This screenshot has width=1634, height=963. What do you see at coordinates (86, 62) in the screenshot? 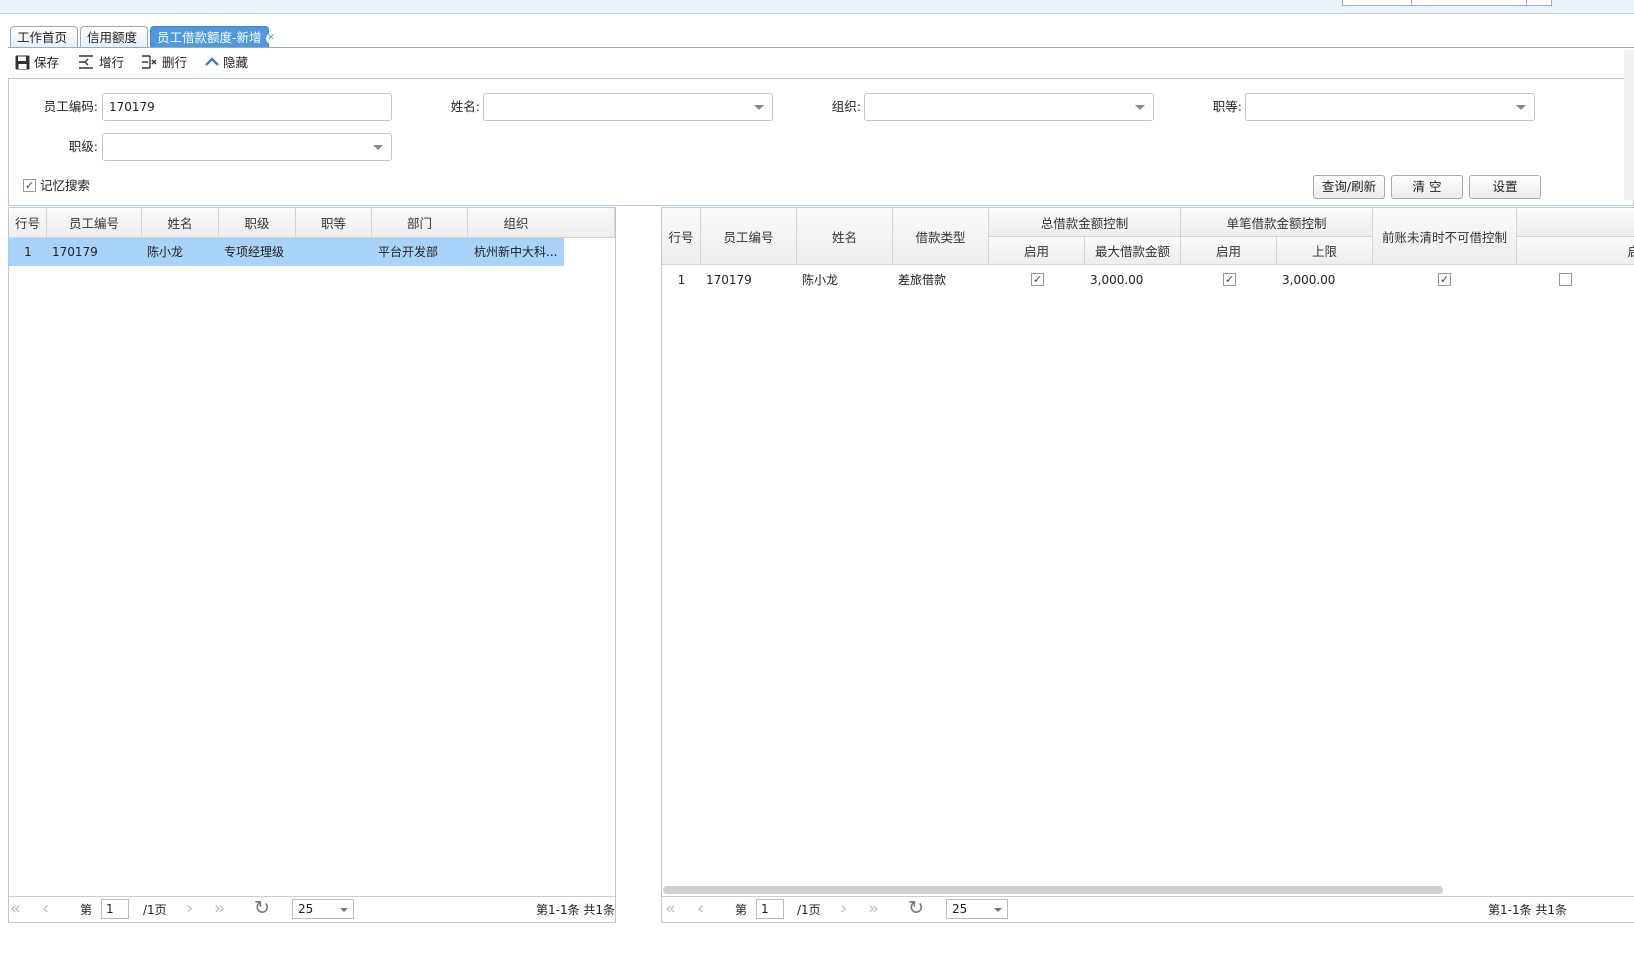
I see `add-row-icon` at bounding box center [86, 62].